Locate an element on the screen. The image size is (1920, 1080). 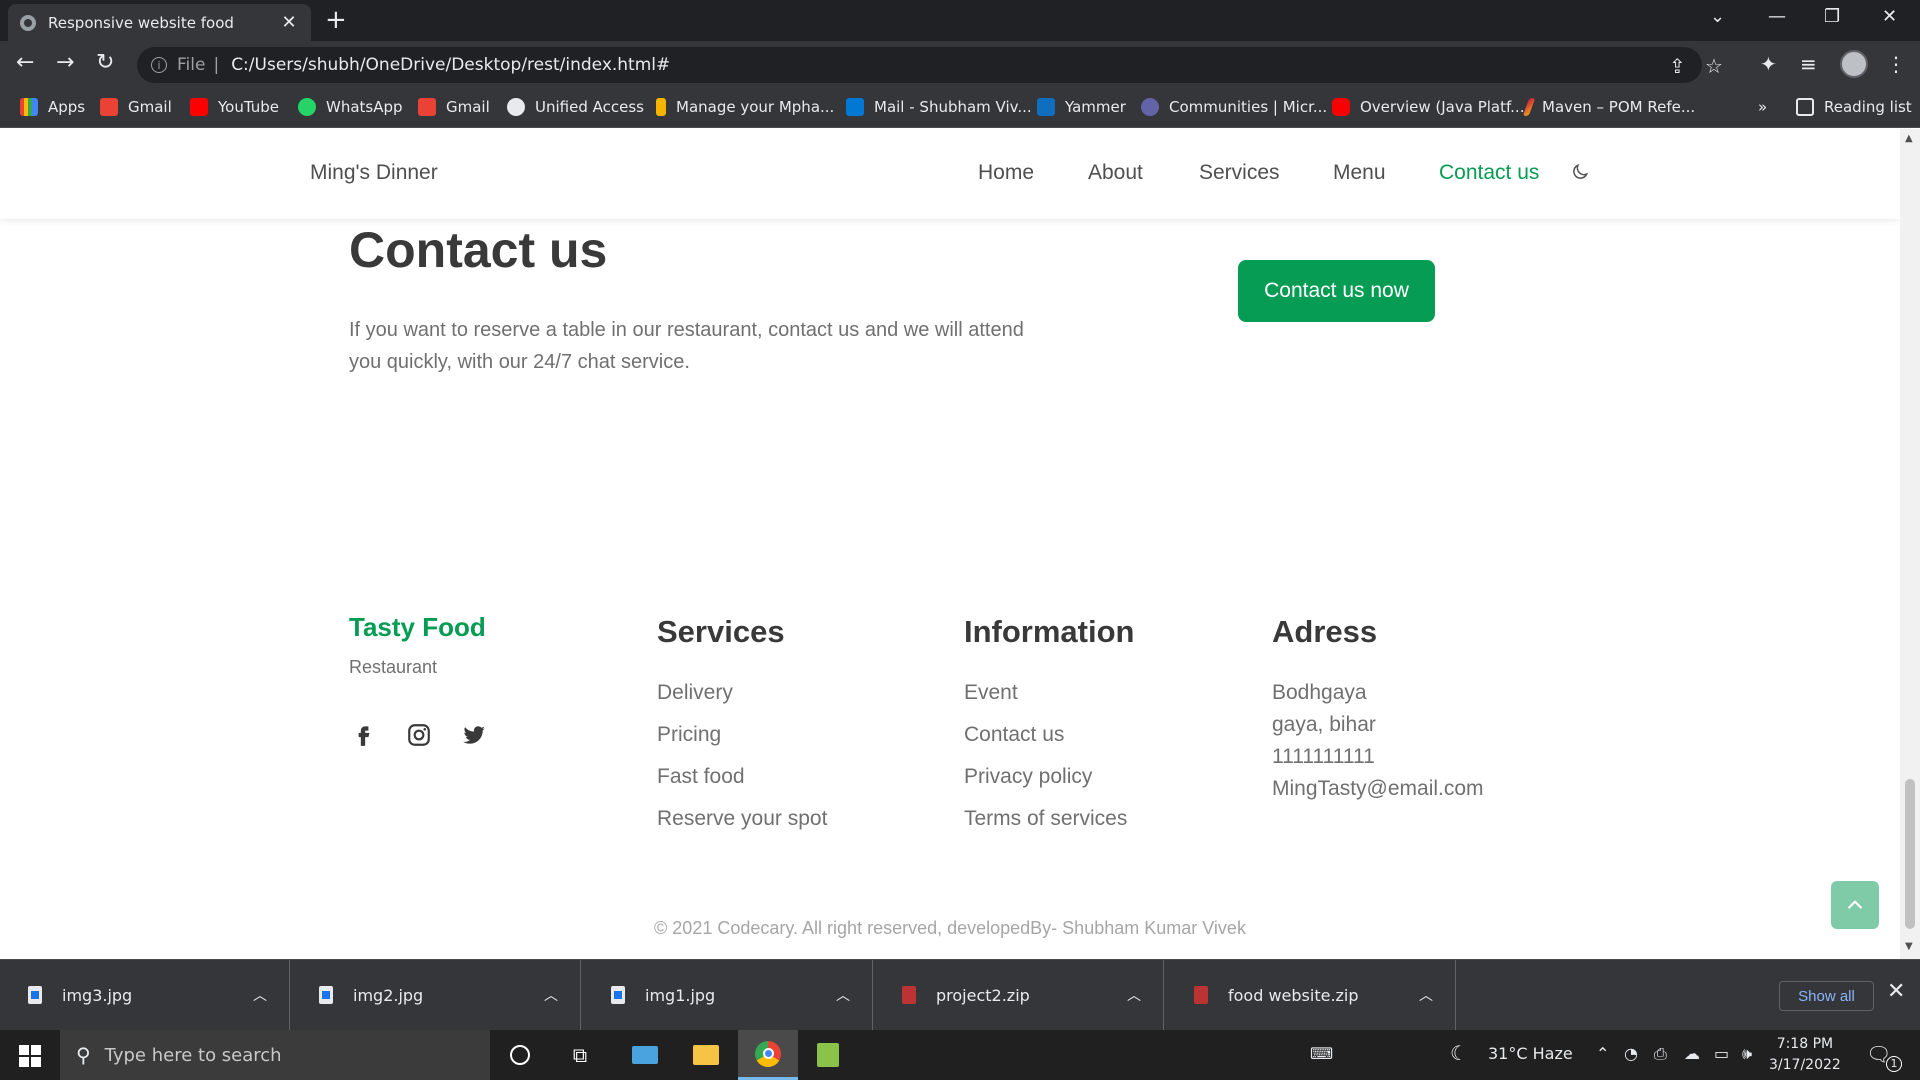
reading-list-icon is located at coordinates (1805, 107).